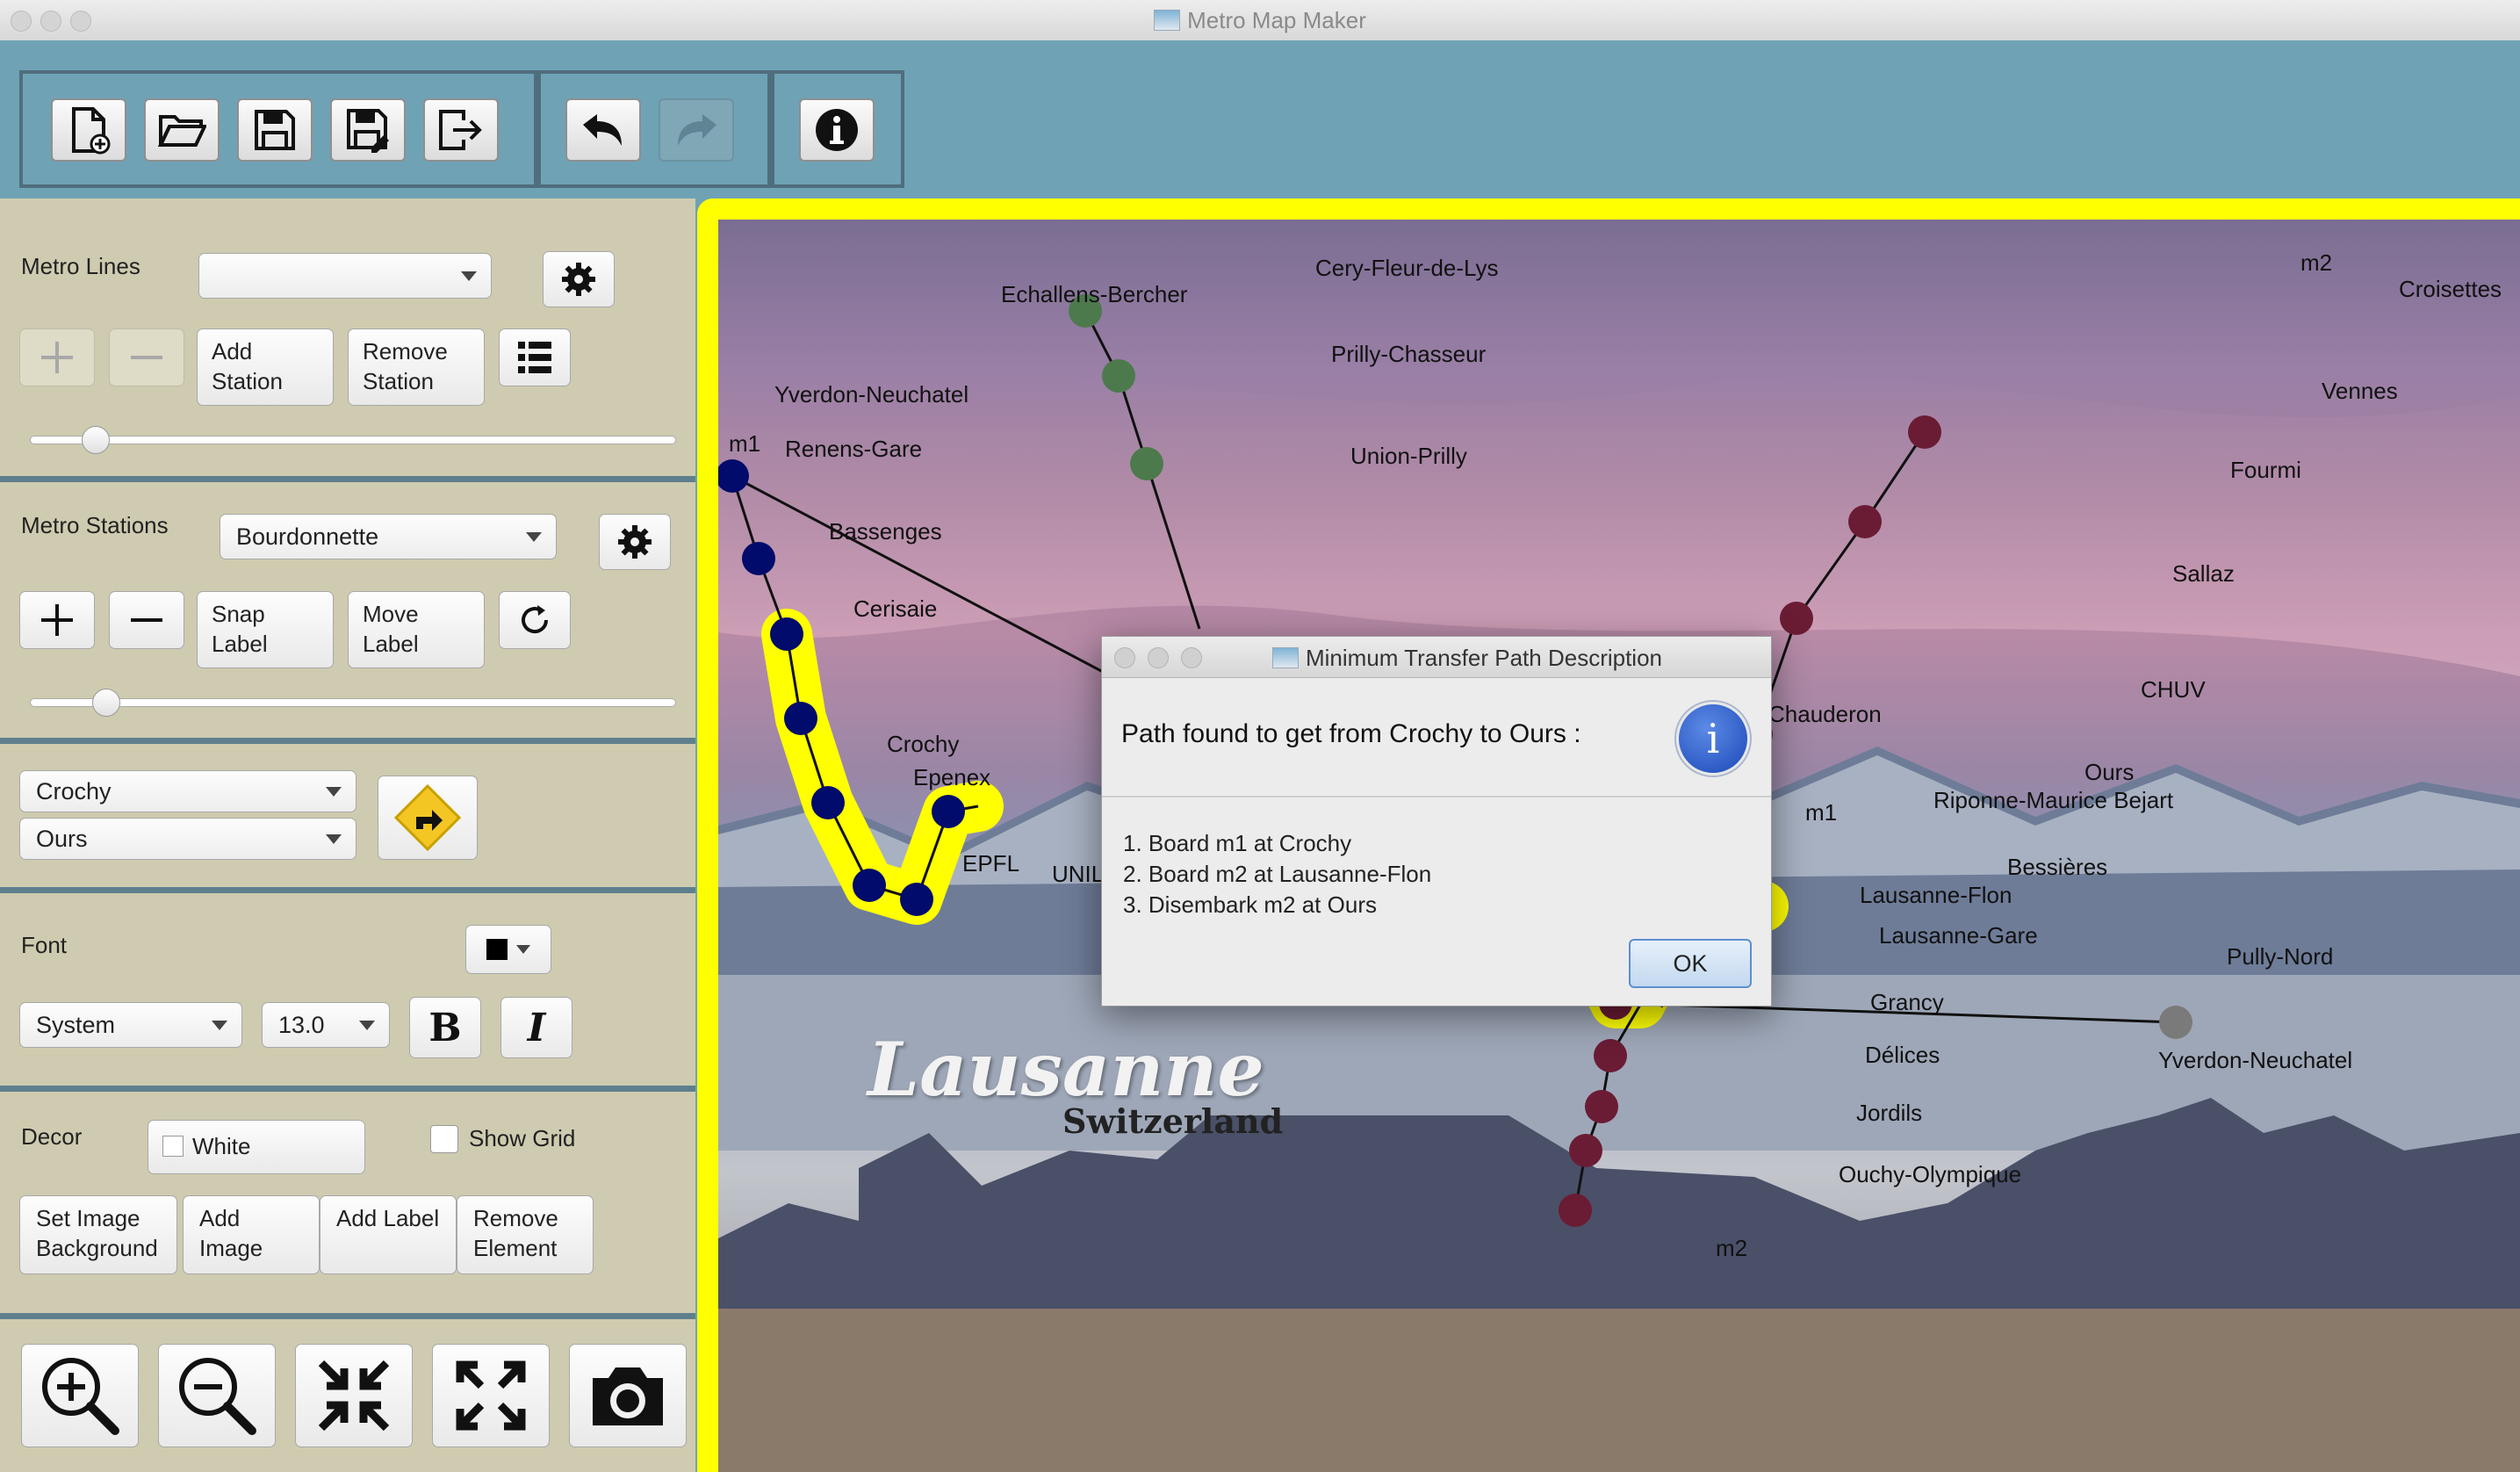 Image resolution: width=2520 pixels, height=1472 pixels. I want to click on set-image-background-button: Set Image Background, so click(98, 1234).